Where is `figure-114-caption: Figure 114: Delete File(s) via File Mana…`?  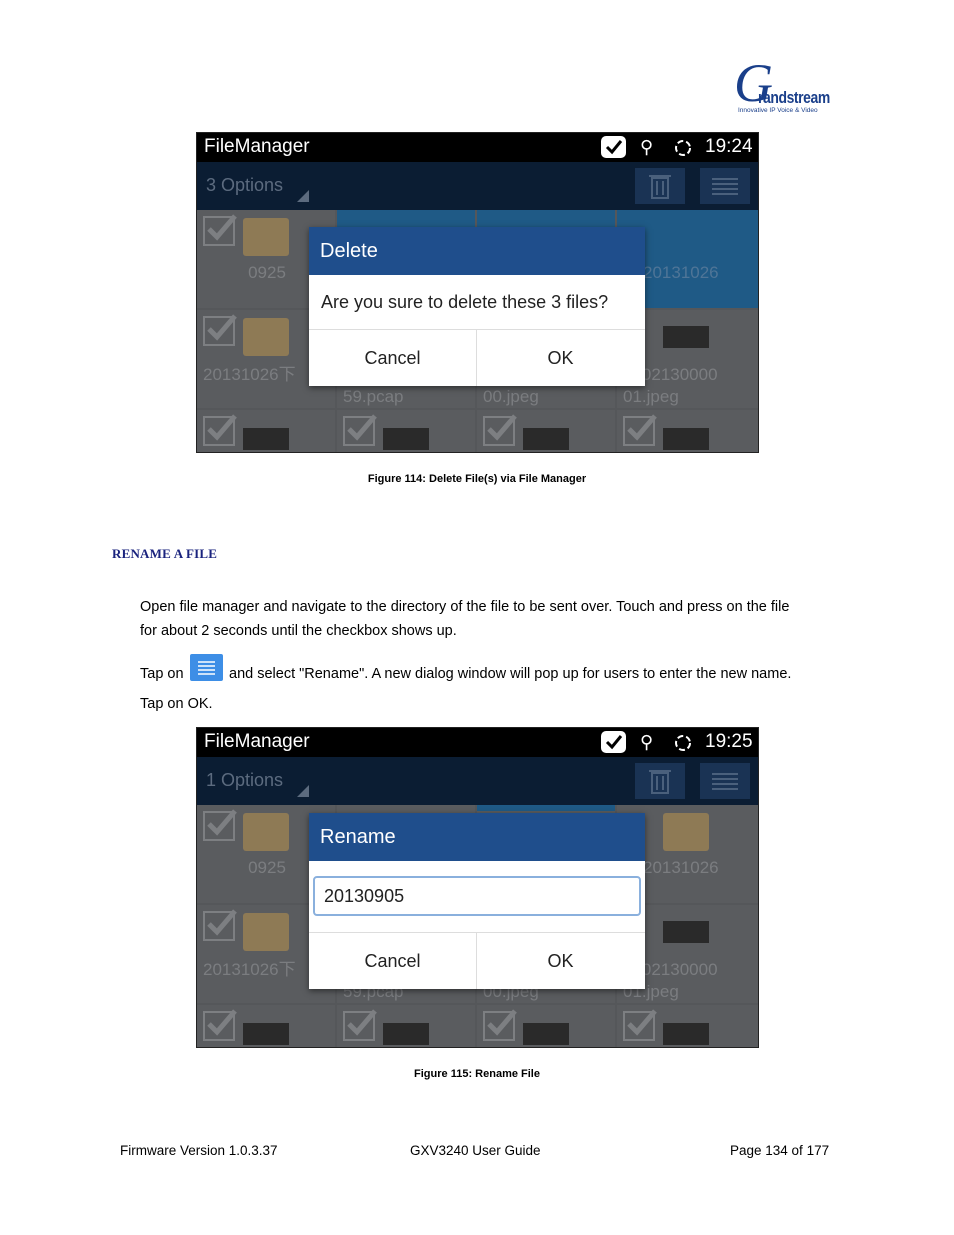
figure-114-caption: Figure 114: Delete File(s) via File Mana… is located at coordinates (477, 479).